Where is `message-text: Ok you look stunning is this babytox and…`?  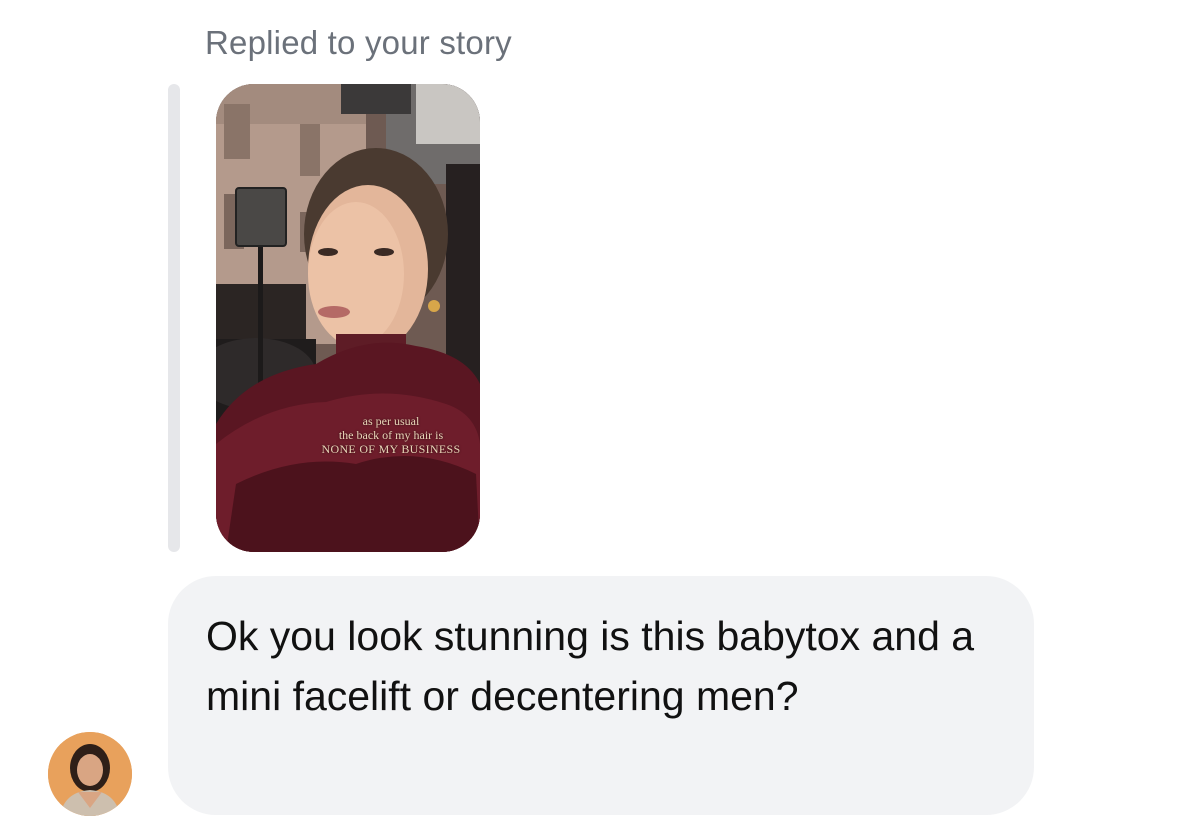
message-text: Ok you look stunning is this babytox and… is located at coordinates (590, 666).